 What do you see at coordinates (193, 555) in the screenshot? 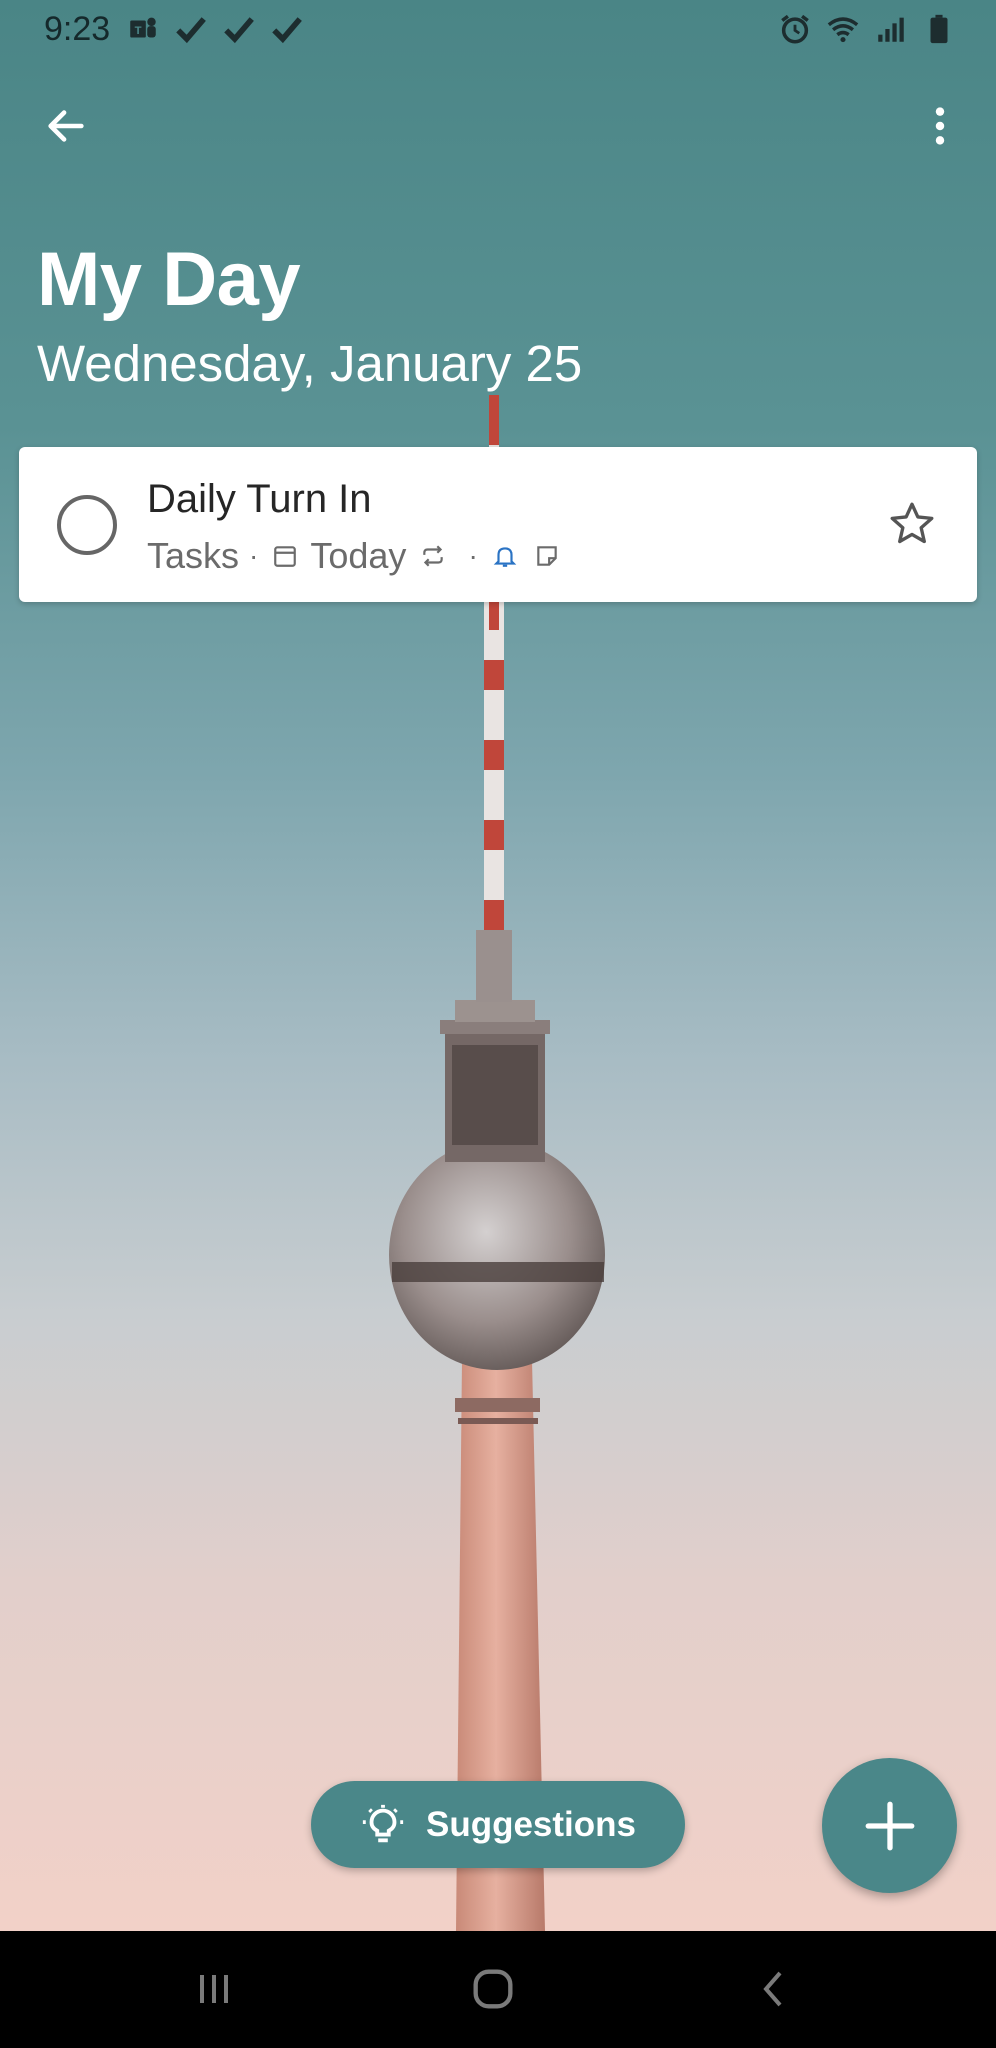
I see `task-list-name: Tasks` at bounding box center [193, 555].